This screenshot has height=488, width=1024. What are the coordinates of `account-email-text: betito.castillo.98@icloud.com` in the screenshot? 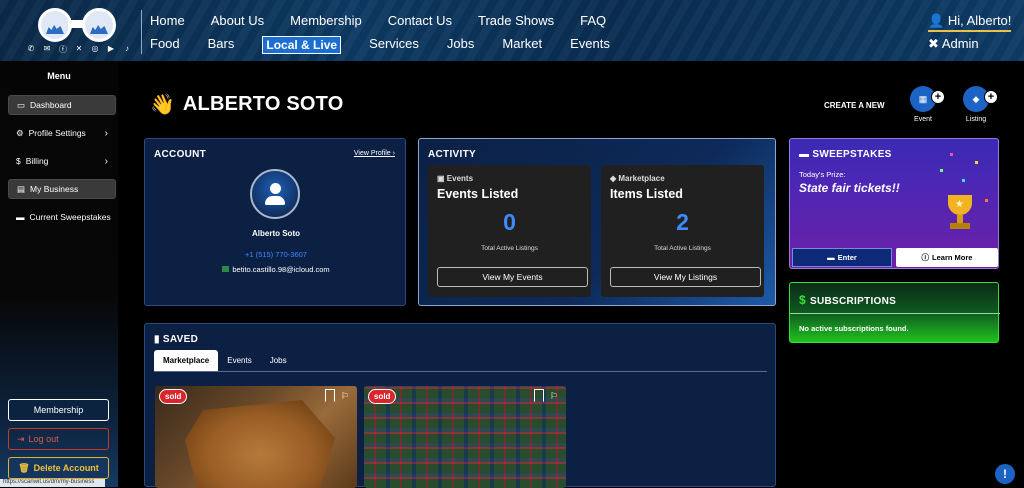 It's located at (281, 269).